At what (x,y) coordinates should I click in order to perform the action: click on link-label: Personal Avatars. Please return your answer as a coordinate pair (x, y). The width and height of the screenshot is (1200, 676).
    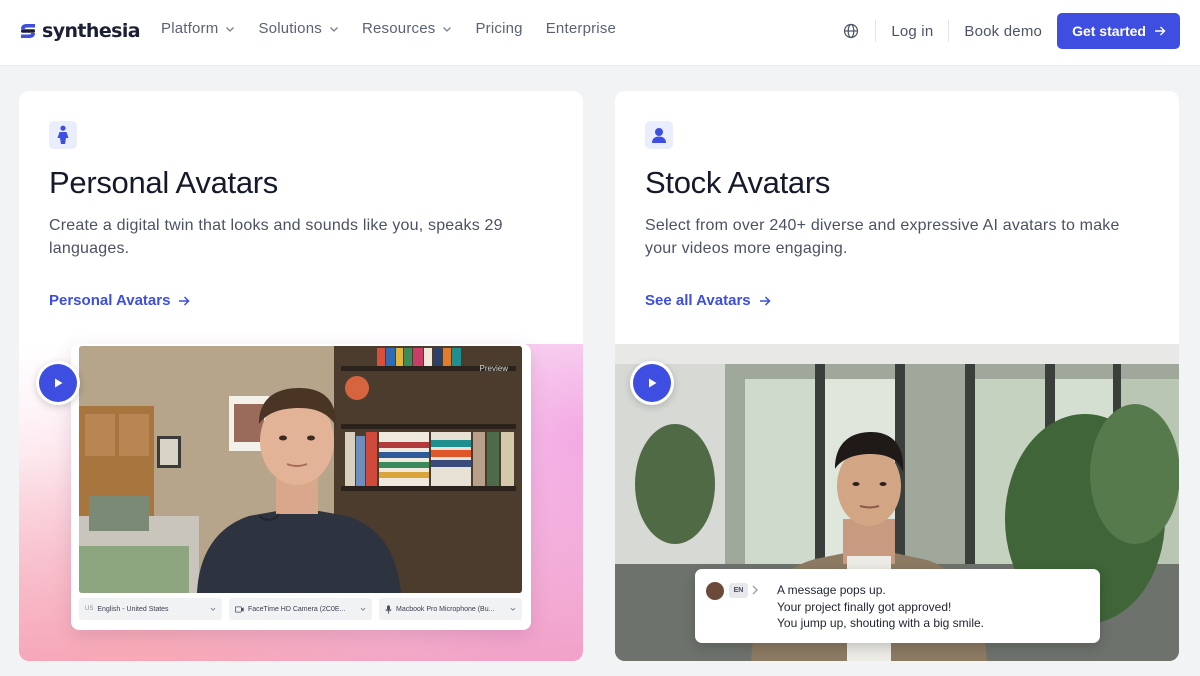
    Looking at the image, I should click on (110, 300).